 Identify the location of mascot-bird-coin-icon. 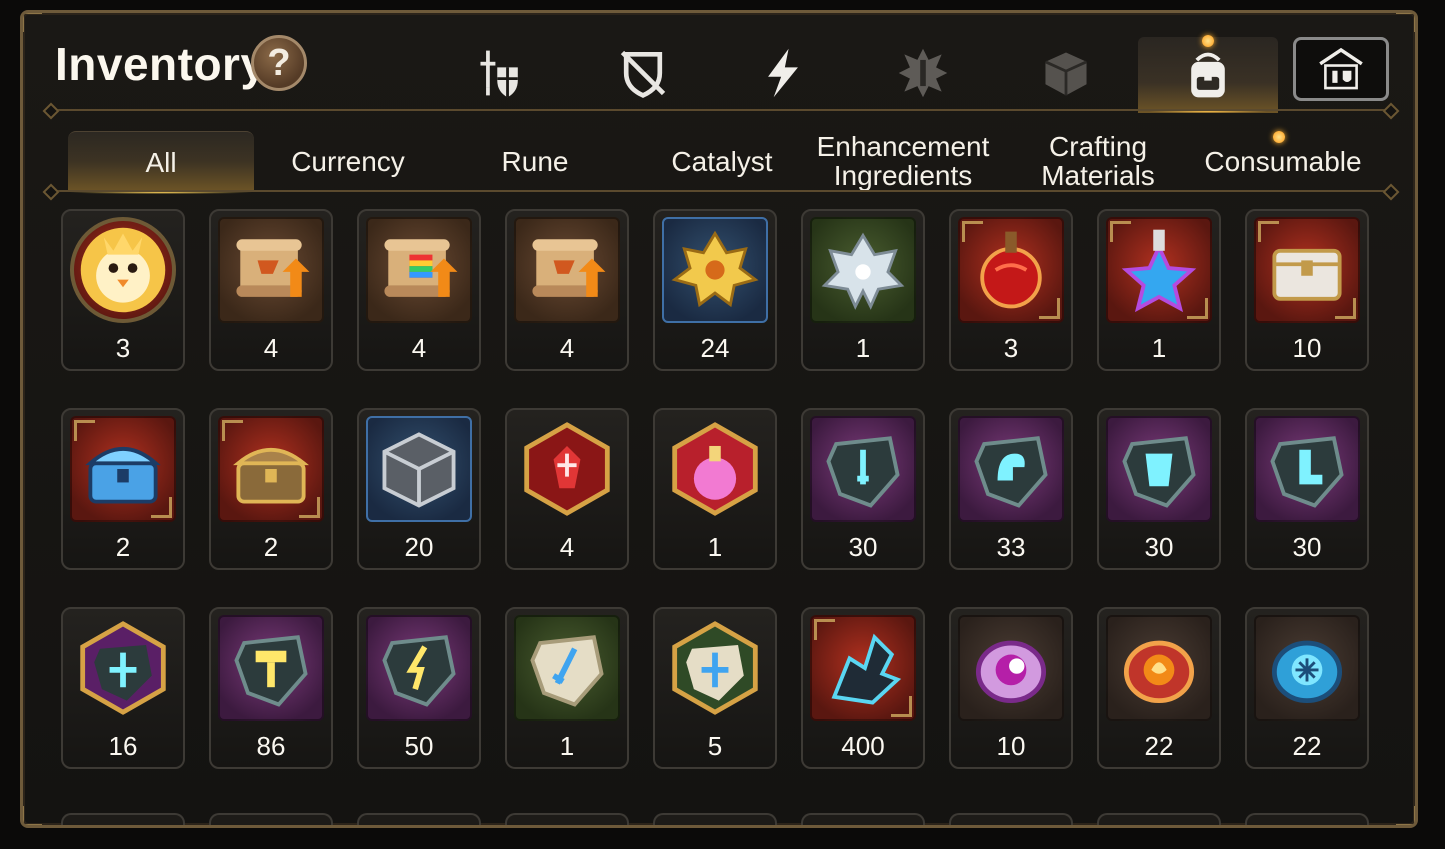
(123, 270).